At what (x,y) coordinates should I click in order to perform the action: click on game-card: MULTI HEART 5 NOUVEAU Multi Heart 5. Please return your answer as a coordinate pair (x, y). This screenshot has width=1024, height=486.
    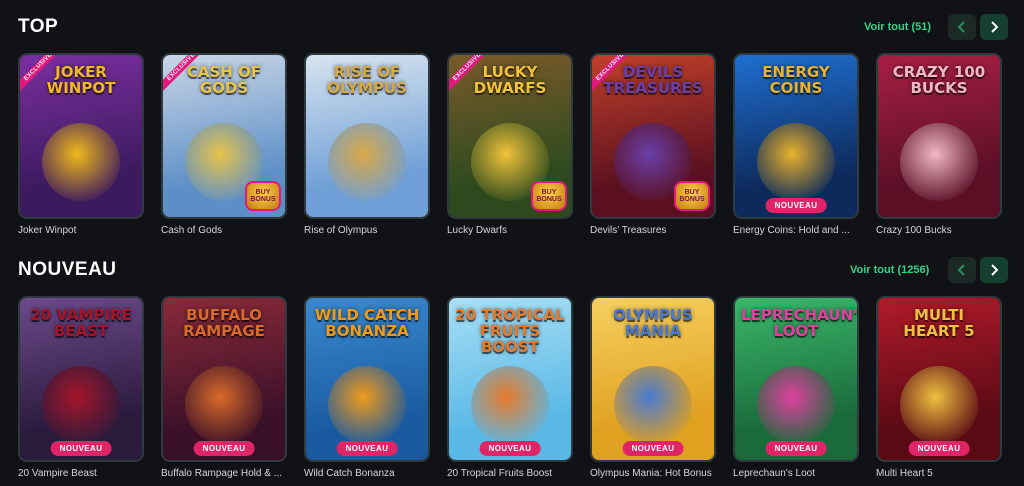
    Looking at the image, I should click on (939, 387).